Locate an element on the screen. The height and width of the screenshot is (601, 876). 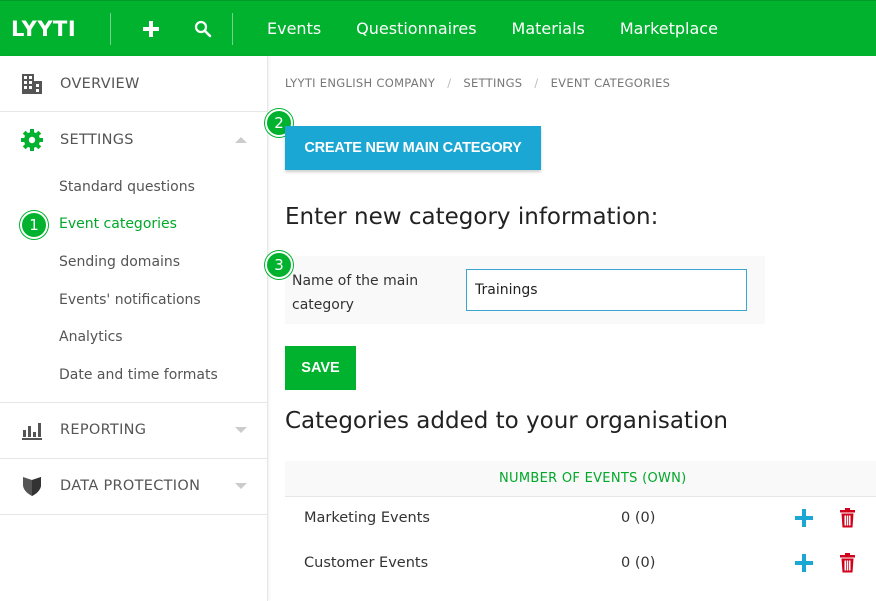
category-form-row: Name of the main category is located at coordinates (525, 290).